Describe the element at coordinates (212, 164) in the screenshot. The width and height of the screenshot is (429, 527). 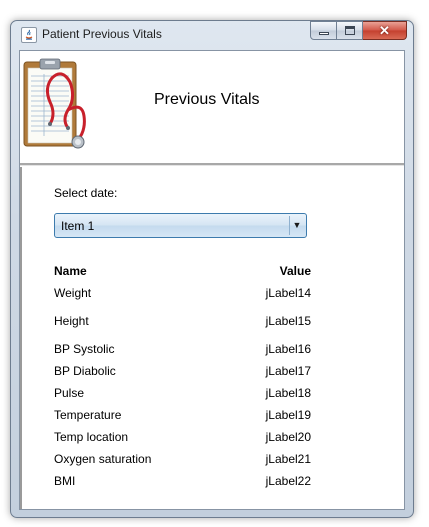
I see `header-divider` at that location.